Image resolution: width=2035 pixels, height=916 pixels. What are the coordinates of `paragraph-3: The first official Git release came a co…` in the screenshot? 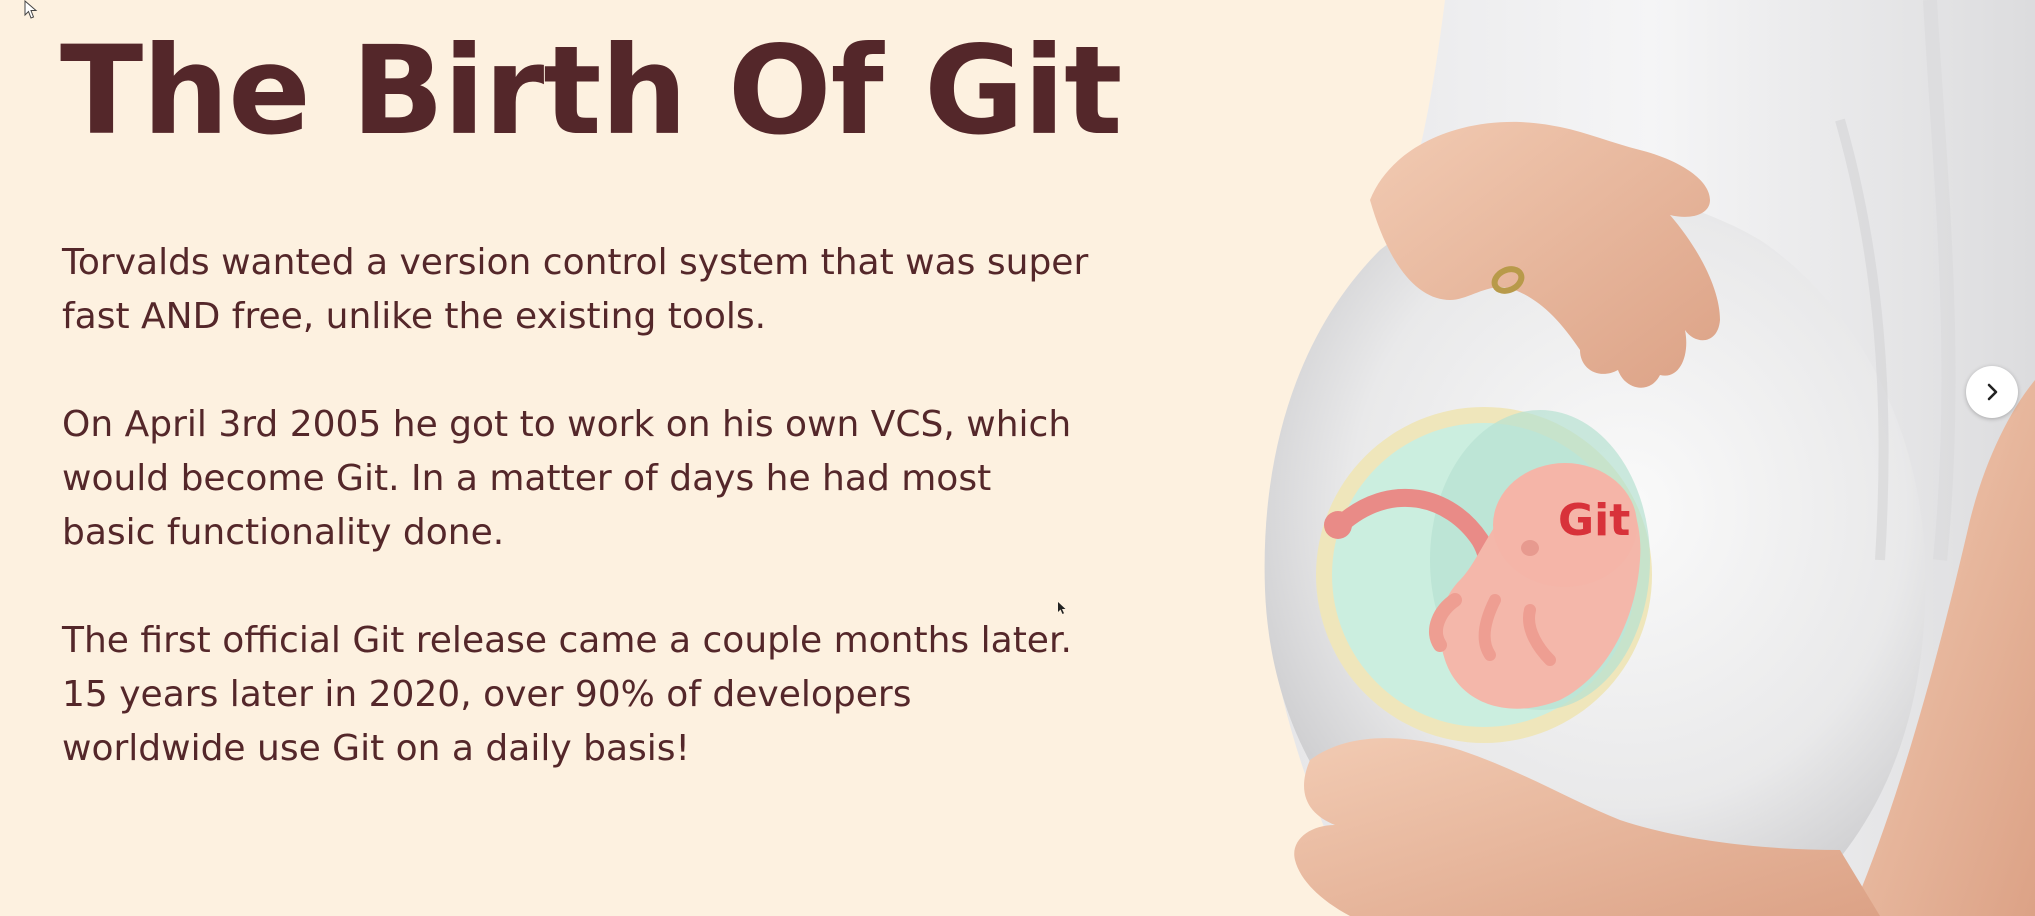 It's located at (567, 695).